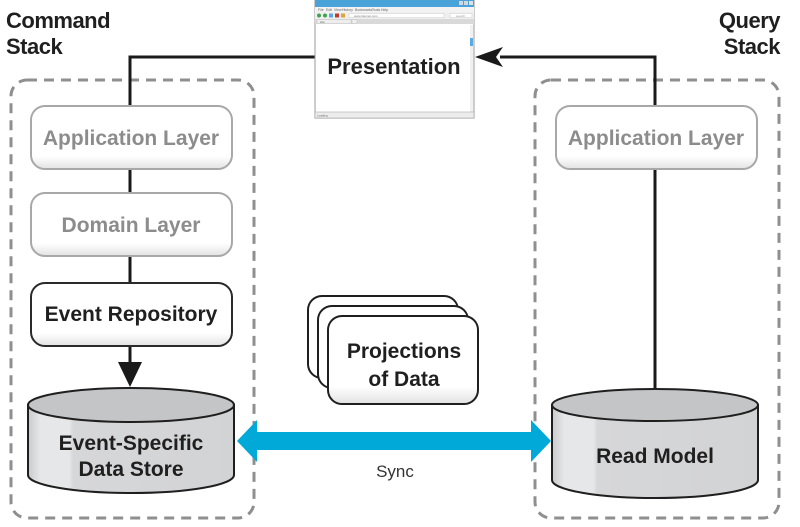  What do you see at coordinates (322, 116) in the screenshot?
I see `browser-status-text: Loading` at bounding box center [322, 116].